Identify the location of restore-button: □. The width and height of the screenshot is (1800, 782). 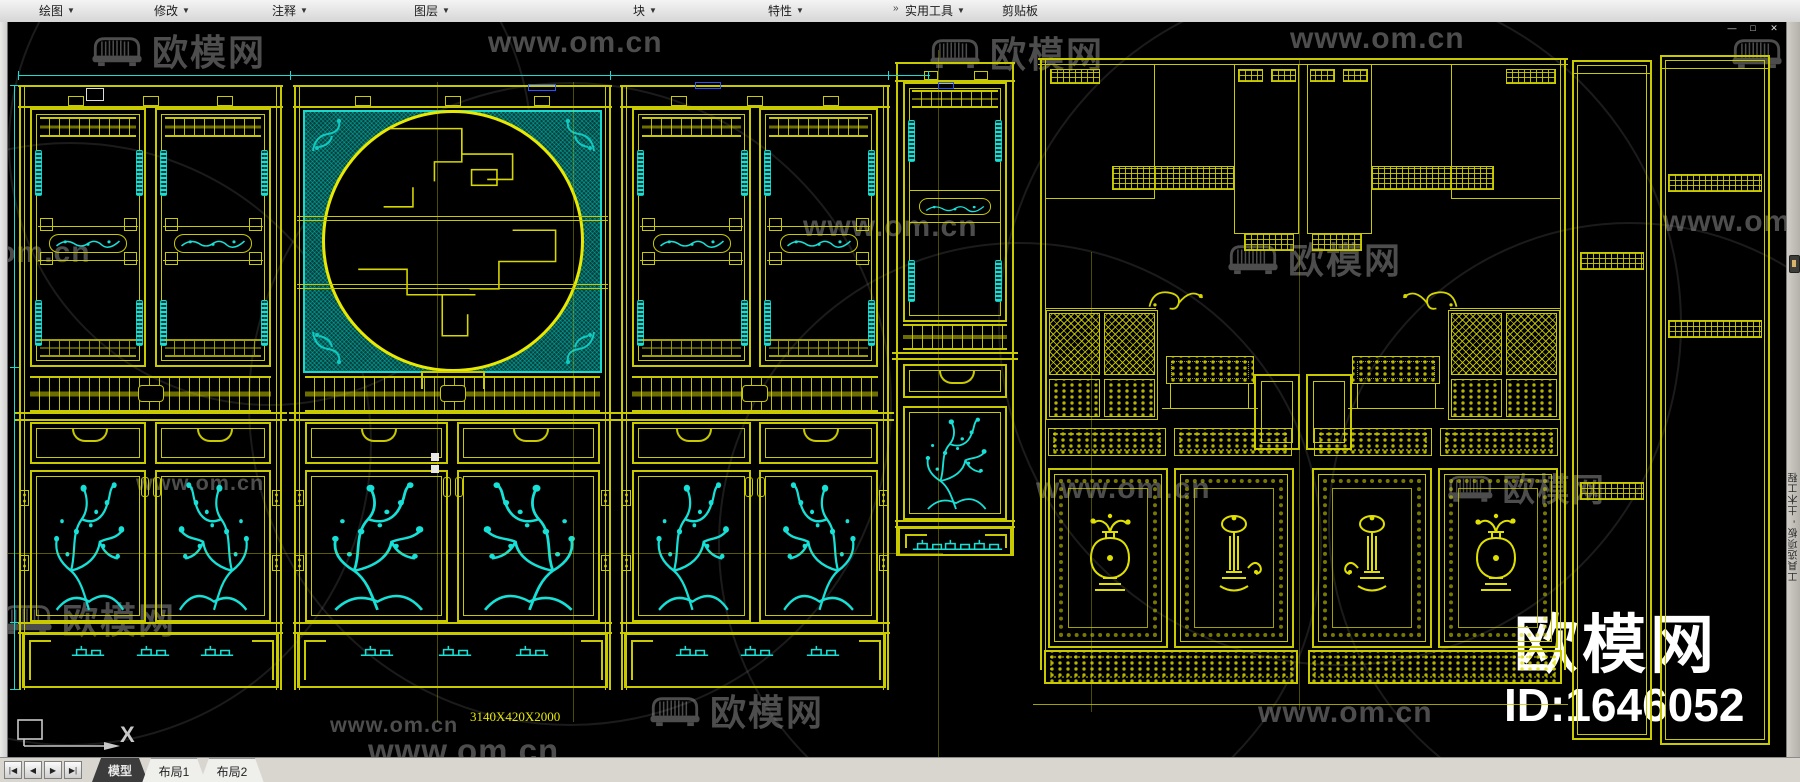
(1753, 28).